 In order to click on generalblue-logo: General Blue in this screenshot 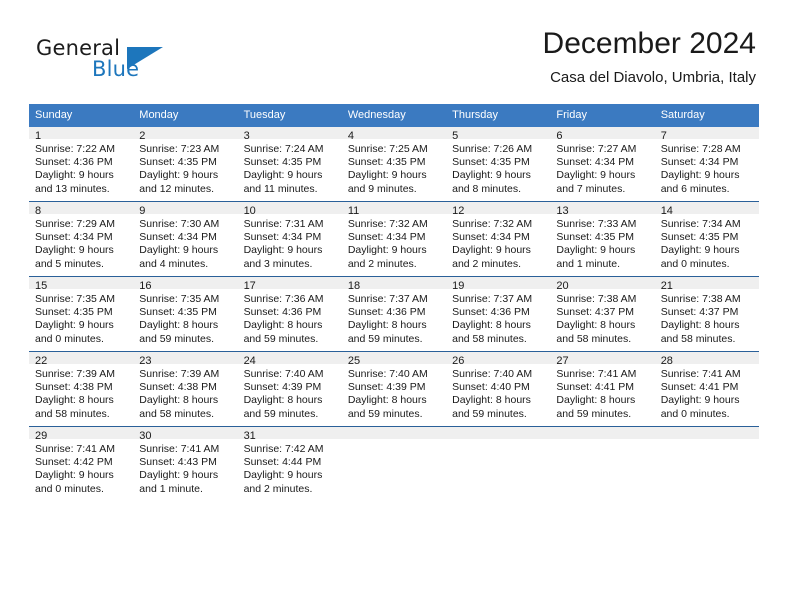, I will do `click(146, 61)`.